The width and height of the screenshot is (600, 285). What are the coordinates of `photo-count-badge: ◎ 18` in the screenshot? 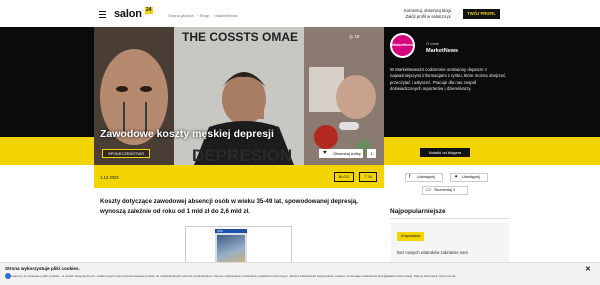 It's located at (354, 36).